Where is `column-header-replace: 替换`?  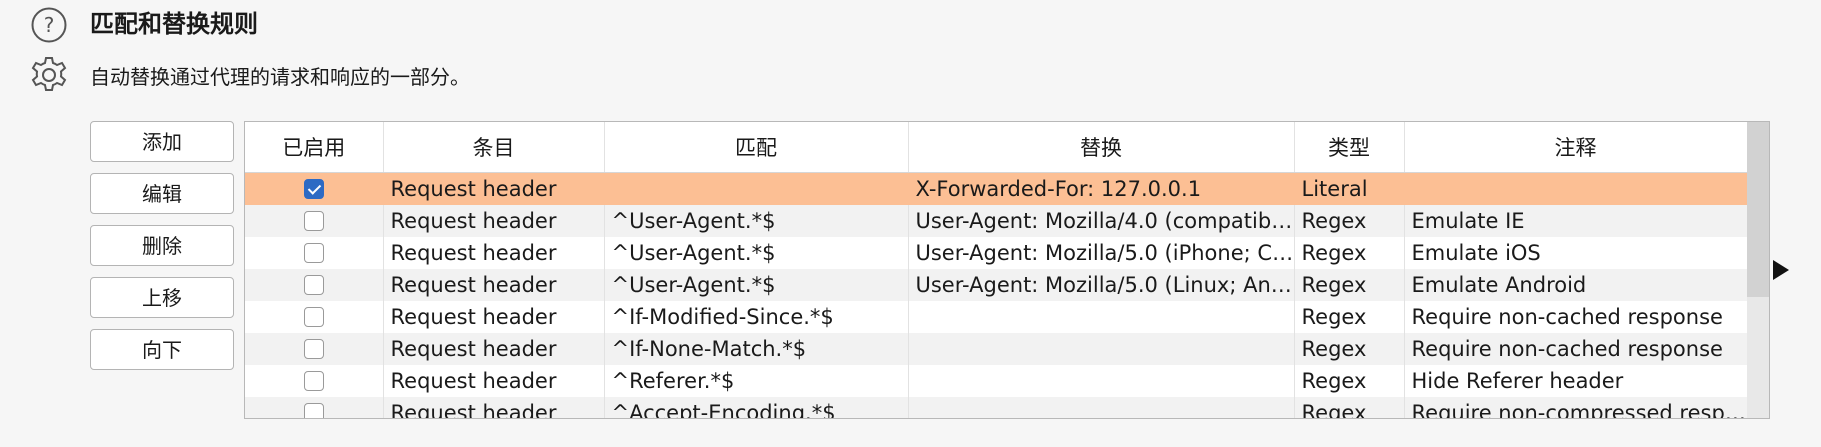 column-header-replace: 替换 is located at coordinates (1101, 147).